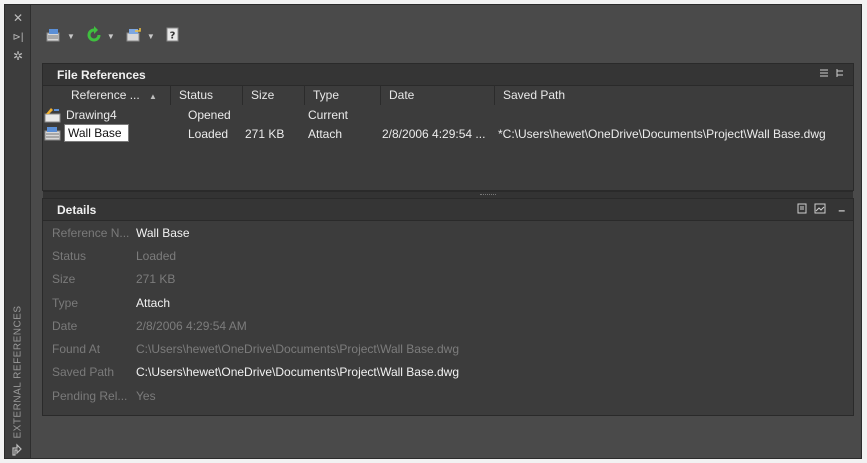 This screenshot has width=867, height=463. I want to click on pin-icon: ⊳|, so click(18, 38).